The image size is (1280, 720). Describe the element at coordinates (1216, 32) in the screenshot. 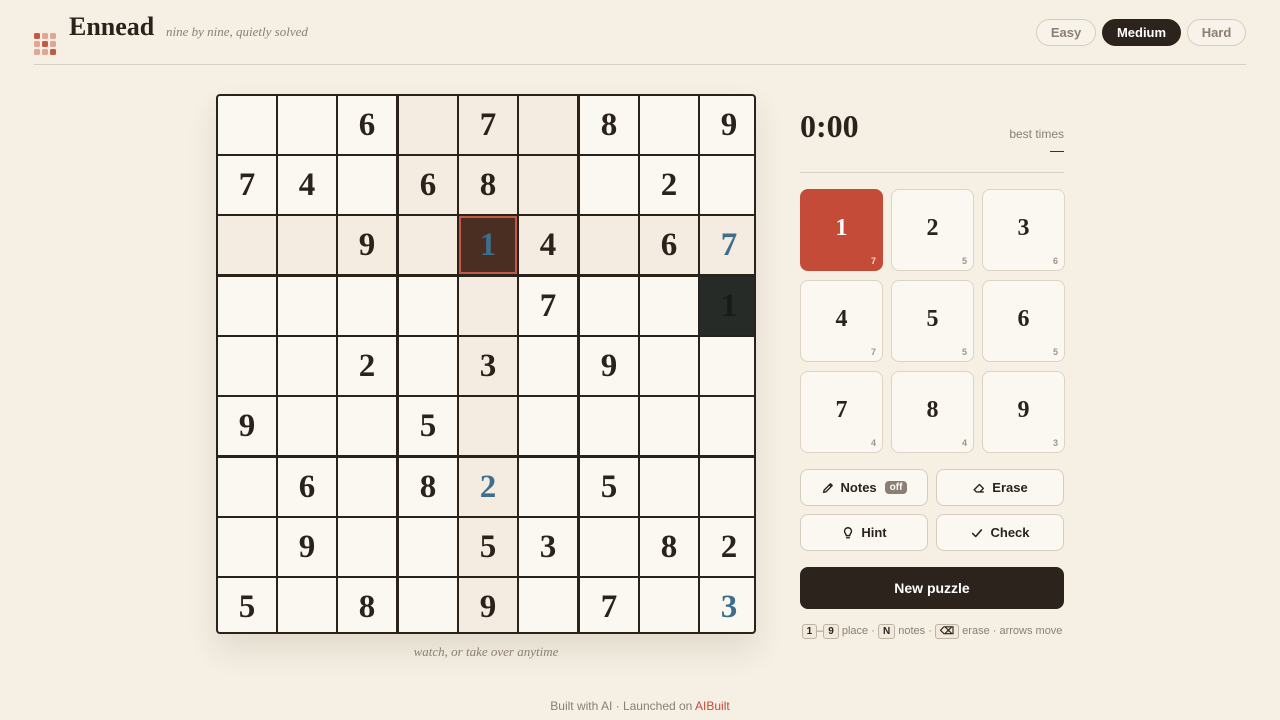

I see `difficulty-hard-button: Hard` at that location.